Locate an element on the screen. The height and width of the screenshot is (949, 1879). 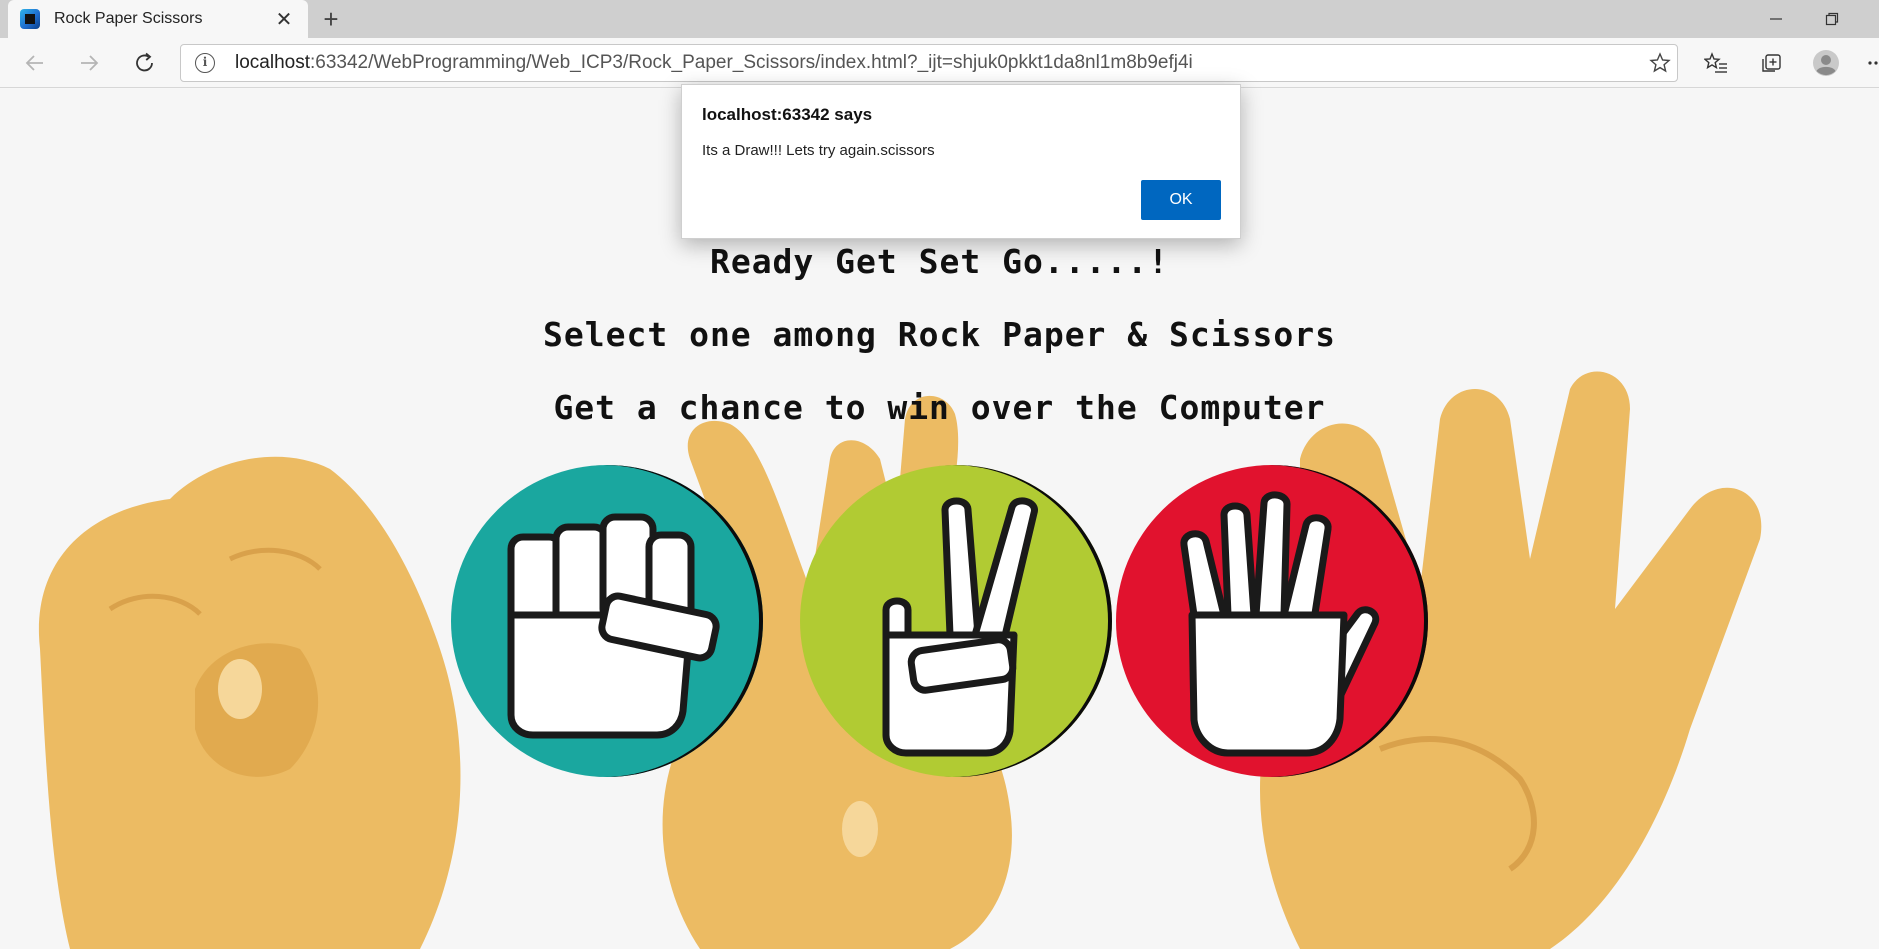
collections-button is located at coordinates (1771, 63).